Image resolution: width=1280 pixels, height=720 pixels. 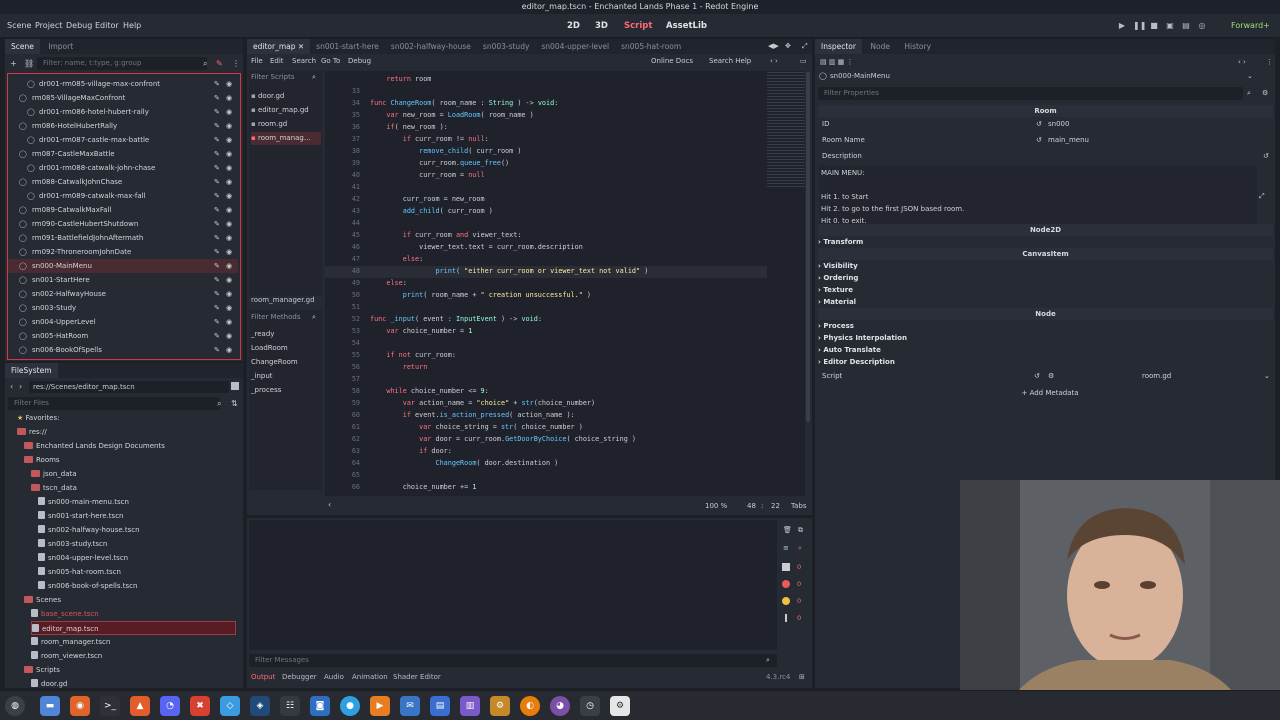 What do you see at coordinates (837, 62) in the screenshot?
I see `inspector-toolbar-icons: ▤ ▥ ▦ ⋮` at bounding box center [837, 62].